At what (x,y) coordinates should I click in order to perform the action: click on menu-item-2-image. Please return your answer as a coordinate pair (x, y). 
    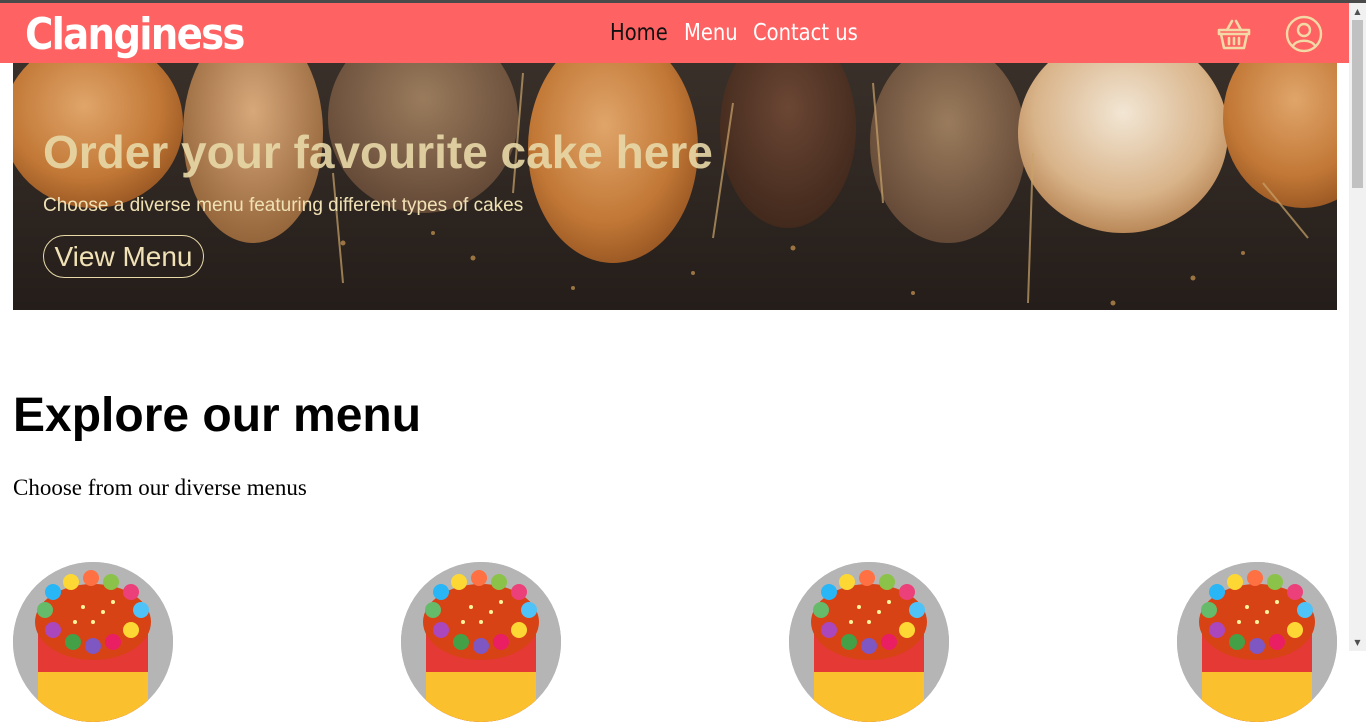
    Looking at the image, I should click on (481, 642).